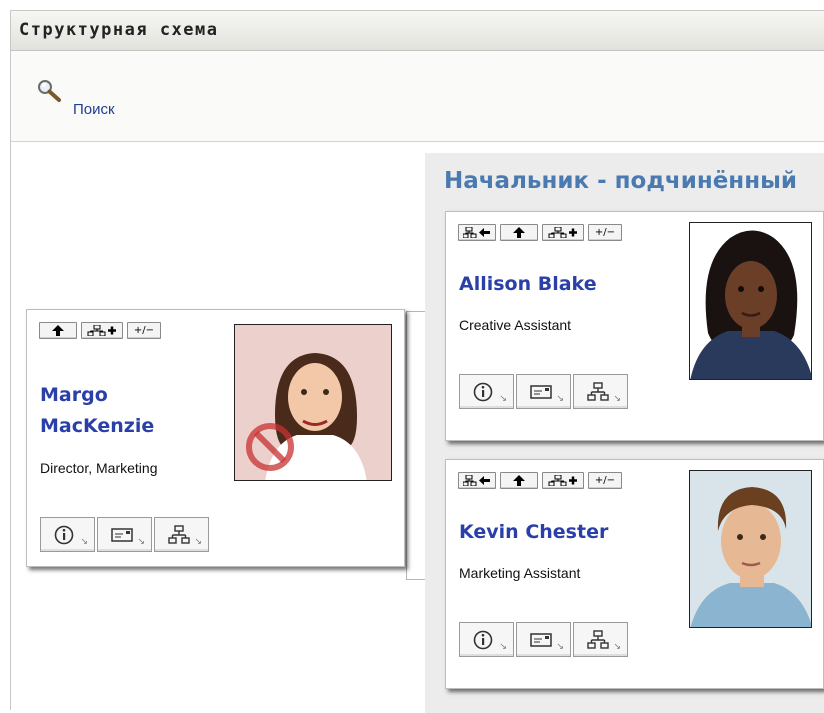  What do you see at coordinates (528, 284) in the screenshot?
I see `person-name: Allison Blake` at bounding box center [528, 284].